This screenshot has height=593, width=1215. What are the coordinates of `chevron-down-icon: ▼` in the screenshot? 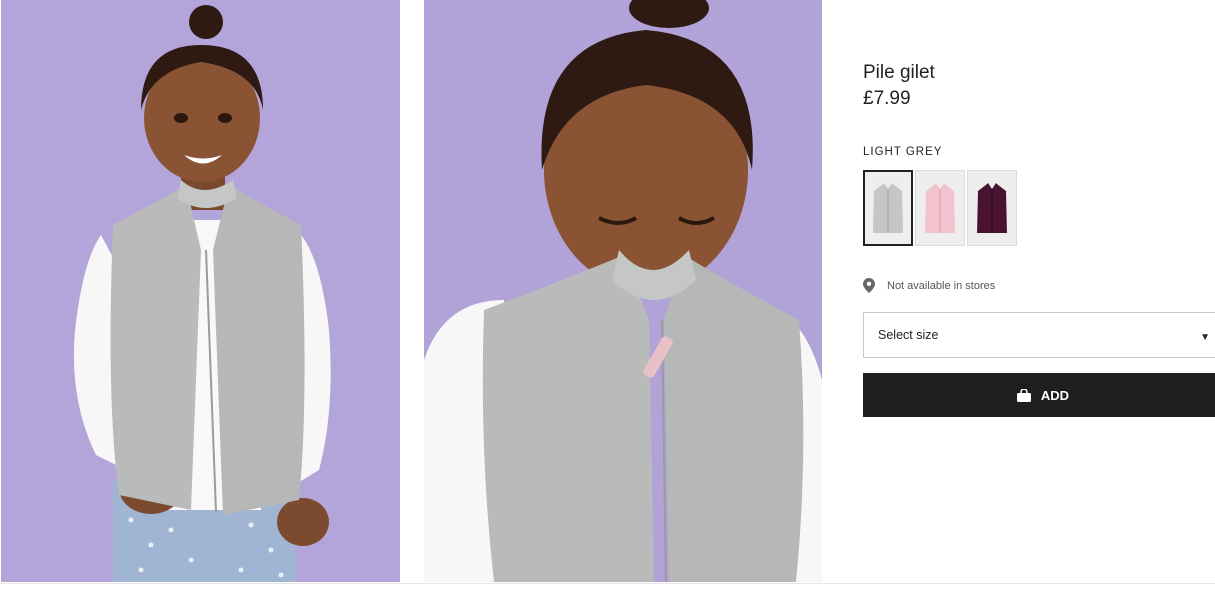 It's located at (1205, 337).